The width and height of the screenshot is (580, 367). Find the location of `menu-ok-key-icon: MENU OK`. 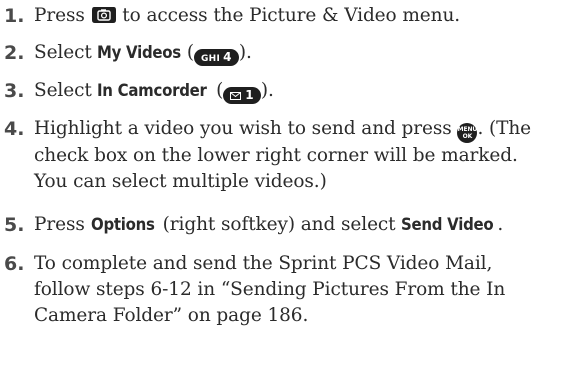

menu-ok-key-icon: MENU OK is located at coordinates (467, 133).